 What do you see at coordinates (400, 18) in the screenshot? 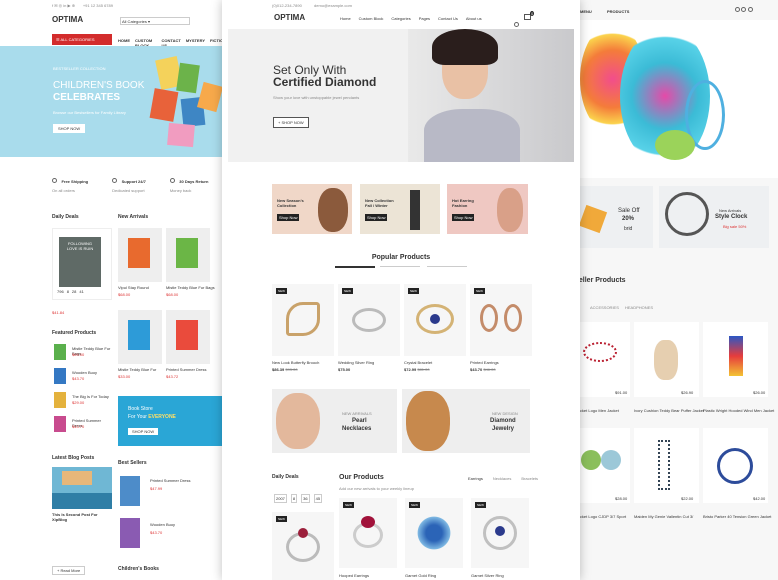
I see `nav-categories: Categories` at bounding box center [400, 18].